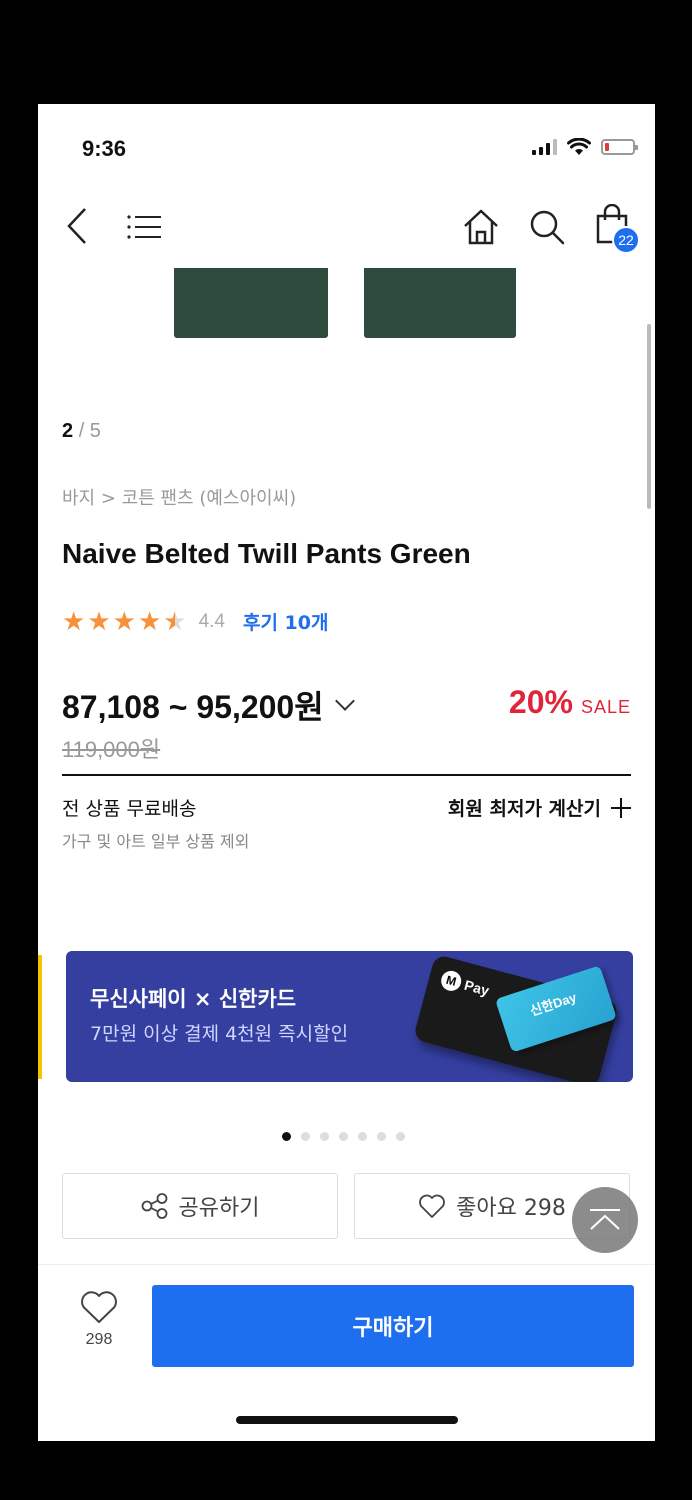 The width and height of the screenshot is (692, 1500). I want to click on status-icons, so click(585, 147).